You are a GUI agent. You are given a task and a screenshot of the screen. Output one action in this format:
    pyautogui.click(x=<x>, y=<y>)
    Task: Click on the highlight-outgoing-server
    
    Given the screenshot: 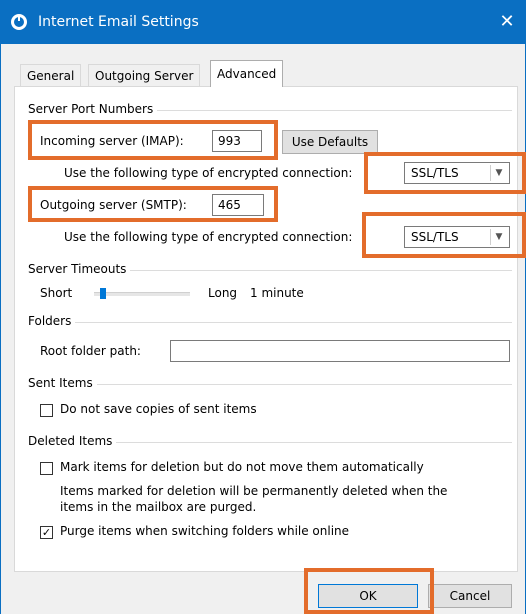 What is the action you would take?
    pyautogui.click(x=153, y=204)
    